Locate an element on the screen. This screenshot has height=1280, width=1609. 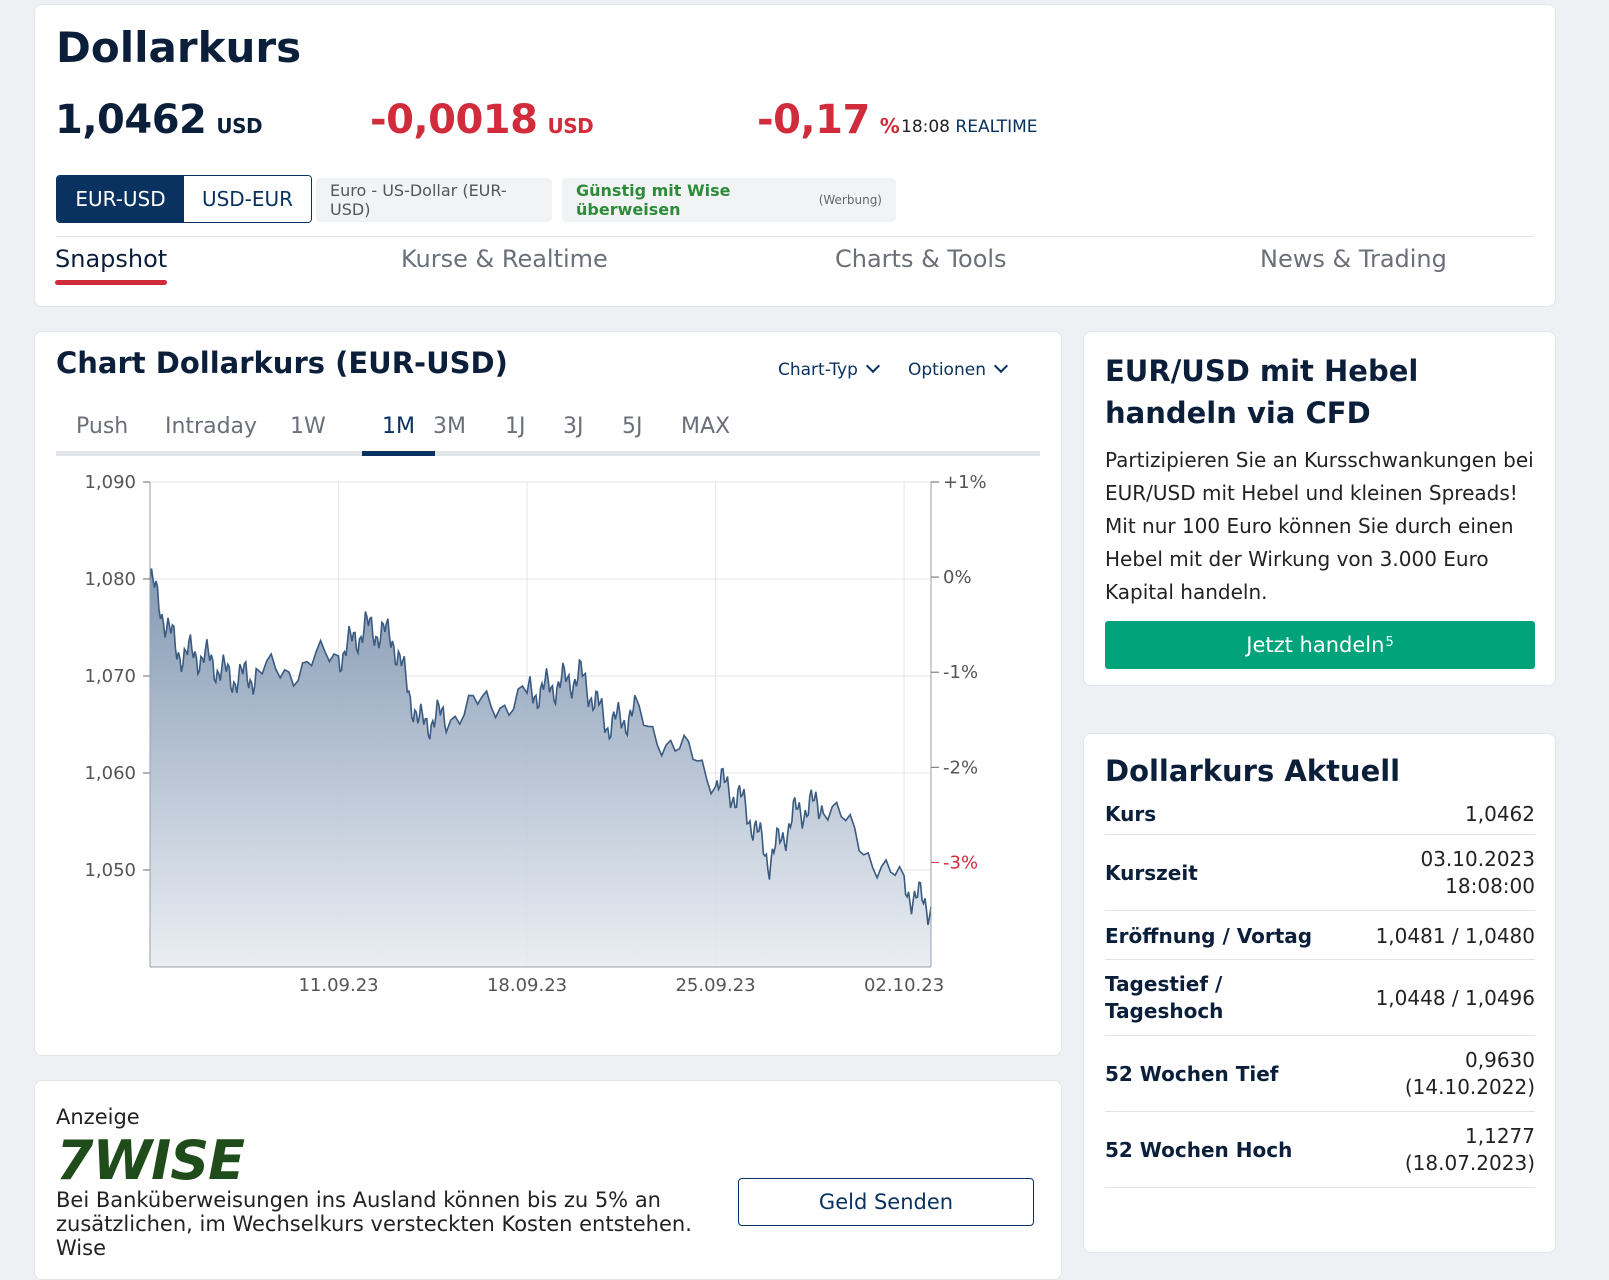
realtime-label: REALTIME is located at coordinates (996, 127).